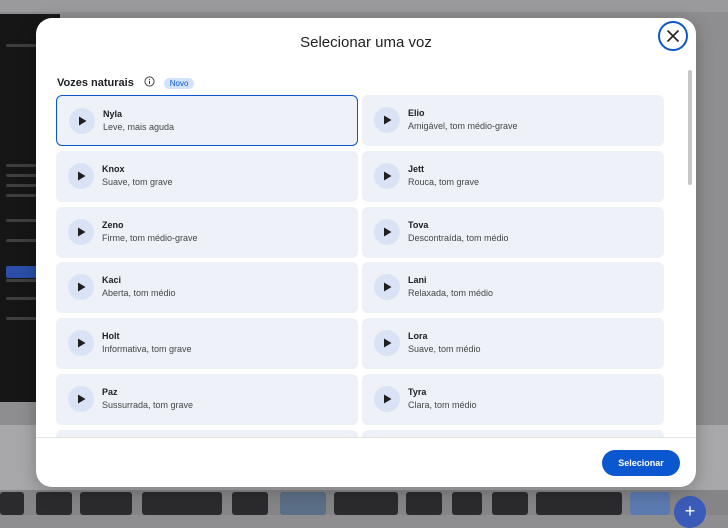 Image resolution: width=728 pixels, height=528 pixels. What do you see at coordinates (207, 287) in the screenshot?
I see `voice-card: Kaci Aberta, tom médio` at bounding box center [207, 287].